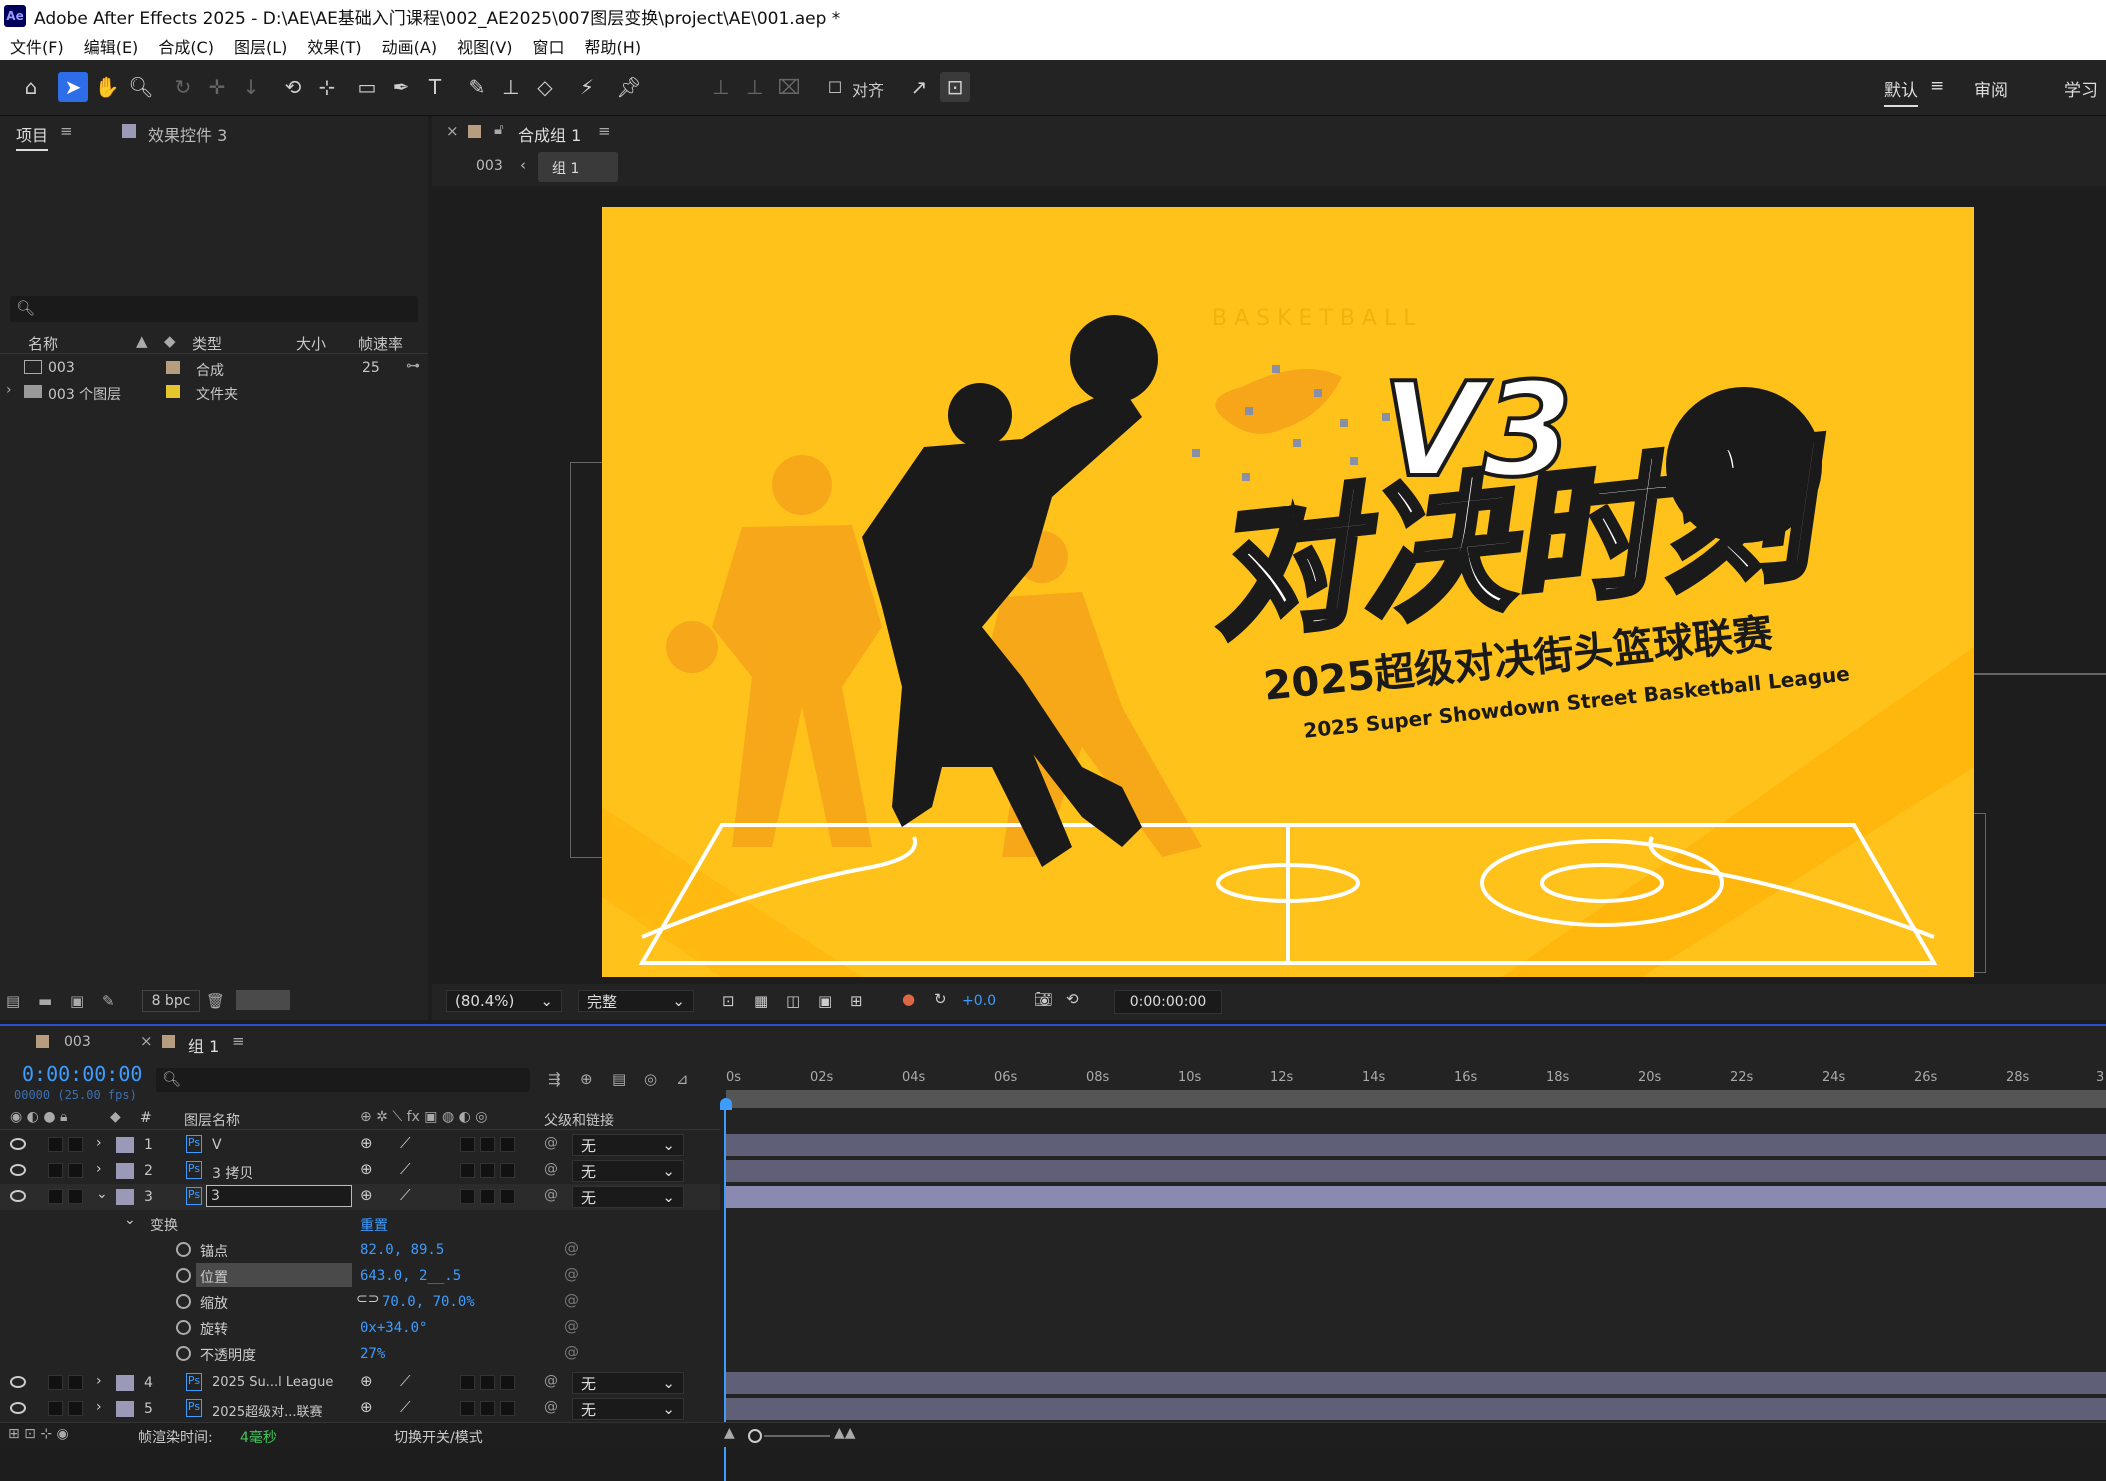 This screenshot has width=2106, height=1481. What do you see at coordinates (682, 1079) in the screenshot?
I see `graph-editor-icon: ⊿` at bounding box center [682, 1079].